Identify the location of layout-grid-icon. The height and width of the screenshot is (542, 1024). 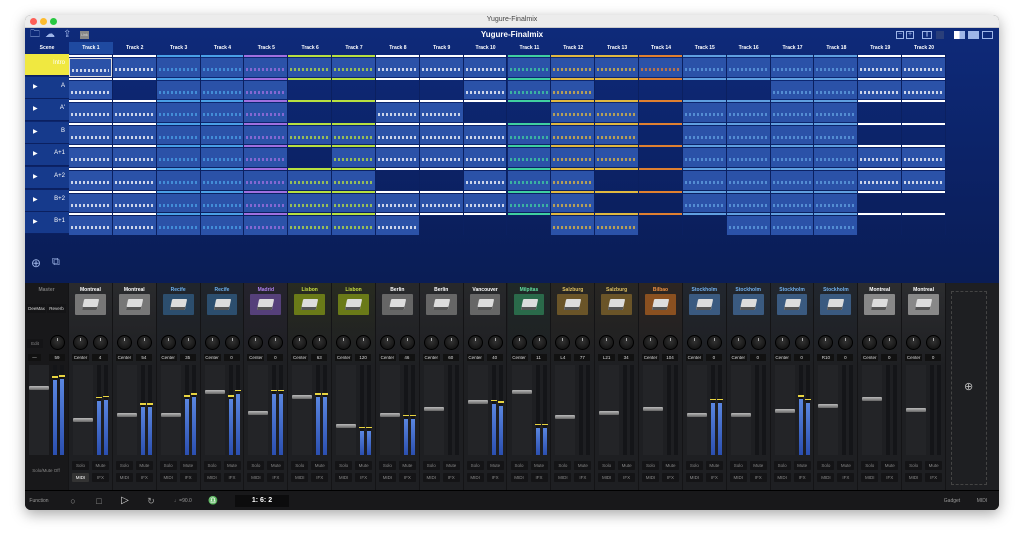
(987, 35).